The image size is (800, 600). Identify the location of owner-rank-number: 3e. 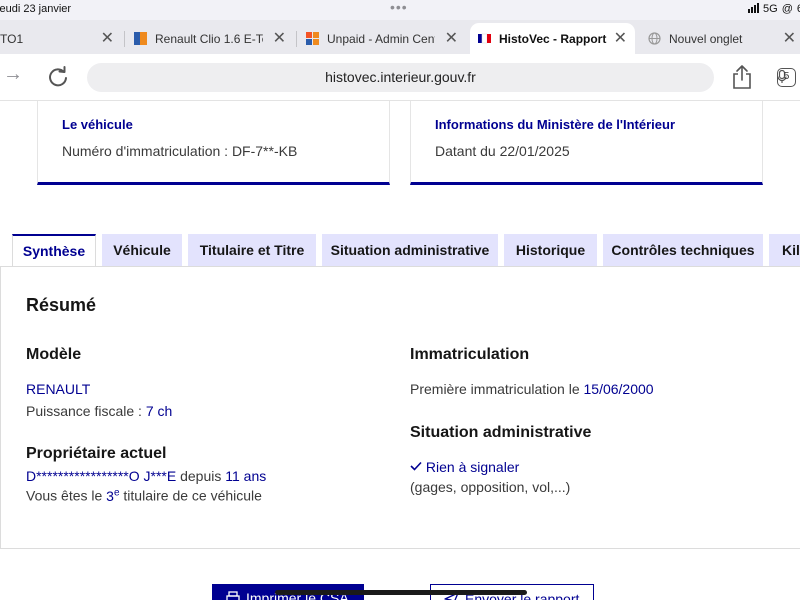
(113, 495).